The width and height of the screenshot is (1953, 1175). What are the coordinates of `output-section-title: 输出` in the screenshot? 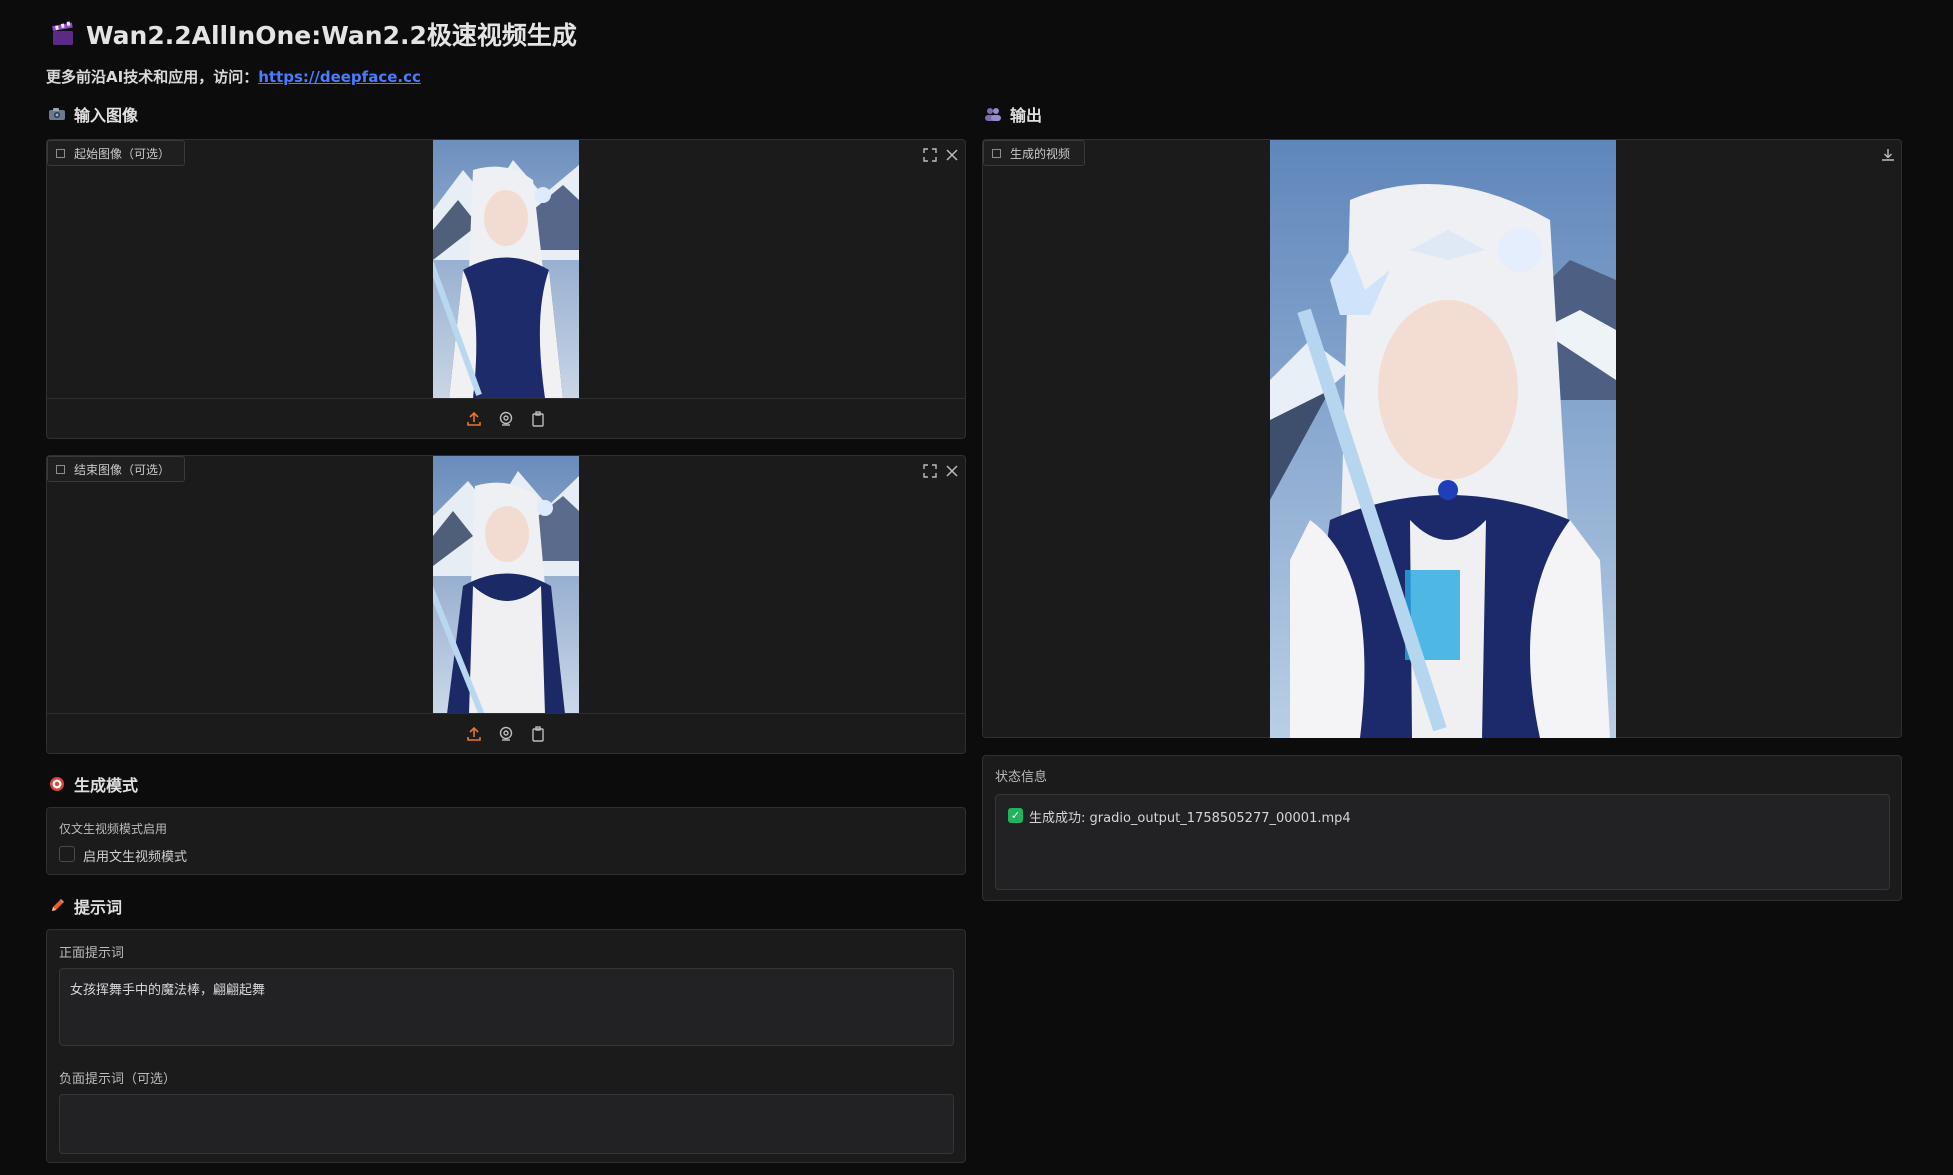 It's located at (1026, 115).